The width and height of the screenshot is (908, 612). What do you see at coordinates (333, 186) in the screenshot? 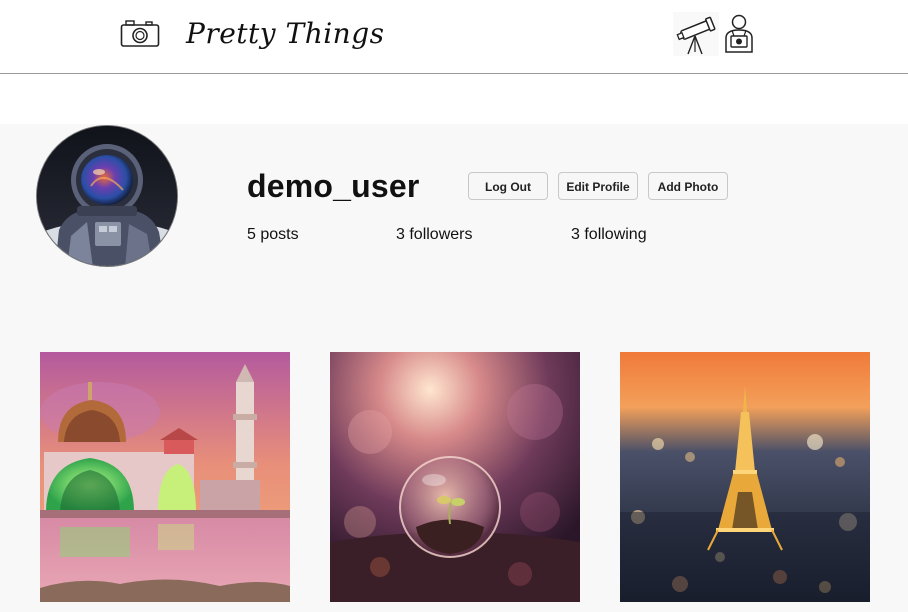
I see `profile-username: demo_user` at bounding box center [333, 186].